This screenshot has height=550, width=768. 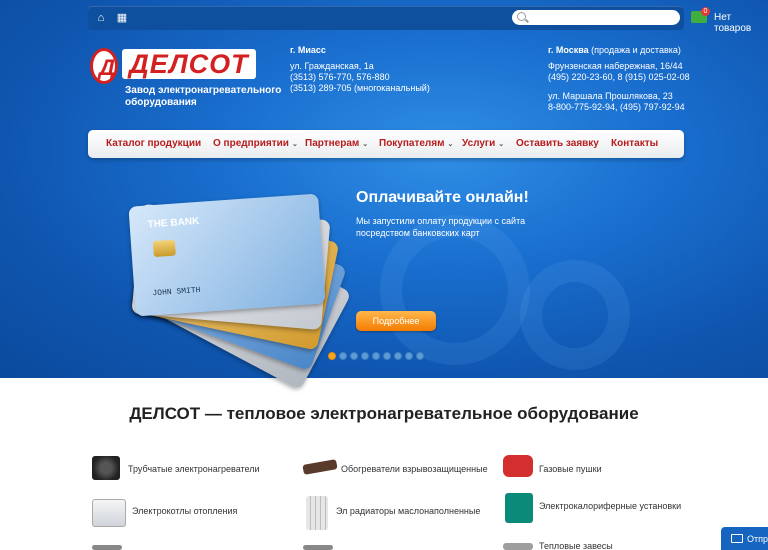 What do you see at coordinates (184, 511) in the screenshot?
I see `product-link-electric-boilers: Электрокотлы отопления` at bounding box center [184, 511].